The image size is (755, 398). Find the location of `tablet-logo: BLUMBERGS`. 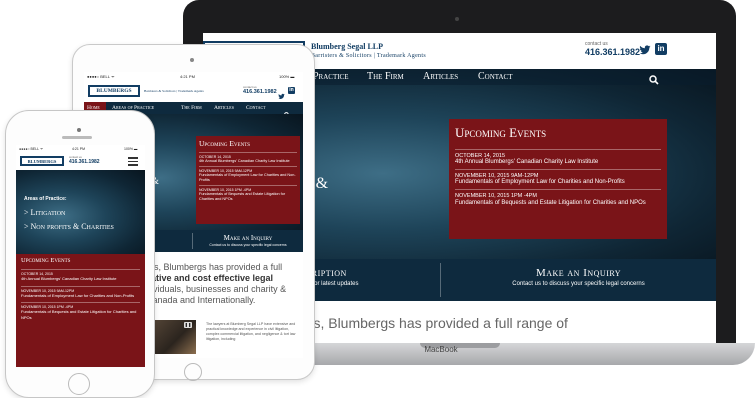

tablet-logo: BLUMBERGS is located at coordinates (114, 91).